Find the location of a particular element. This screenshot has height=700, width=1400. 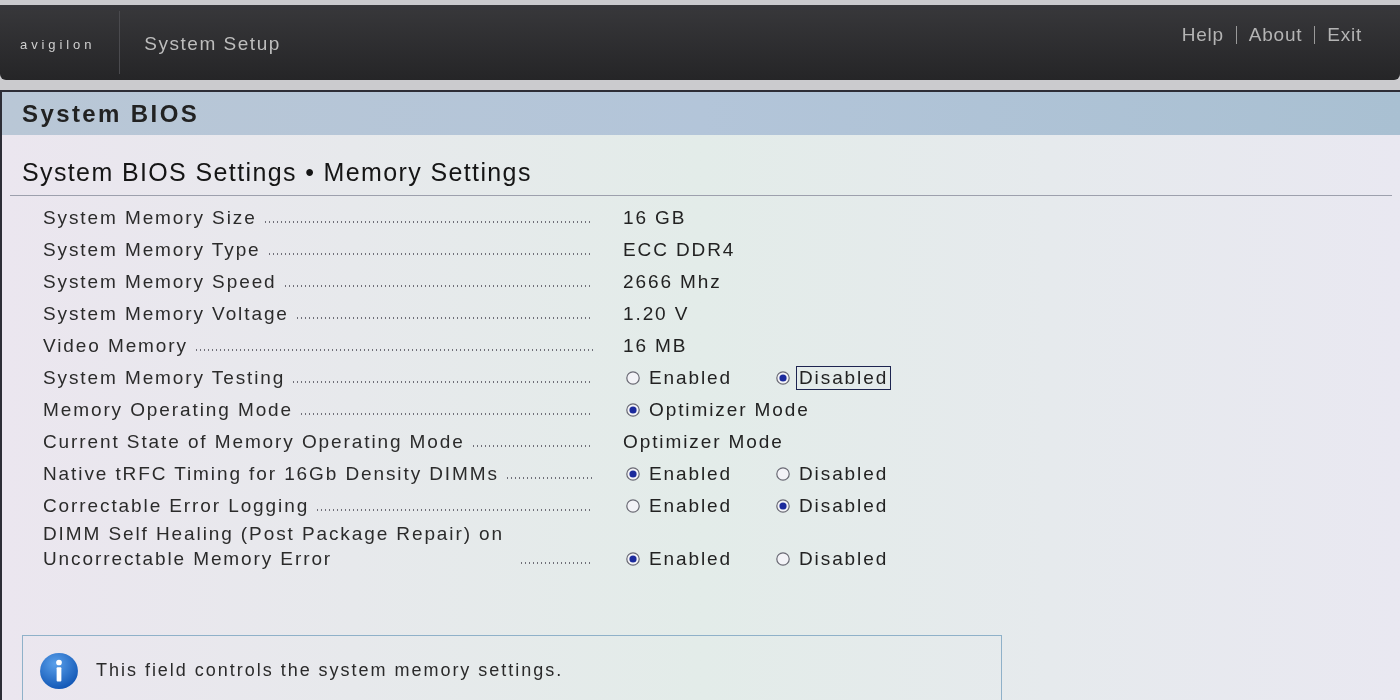

header-link: Help is located at coordinates (1202, 35).